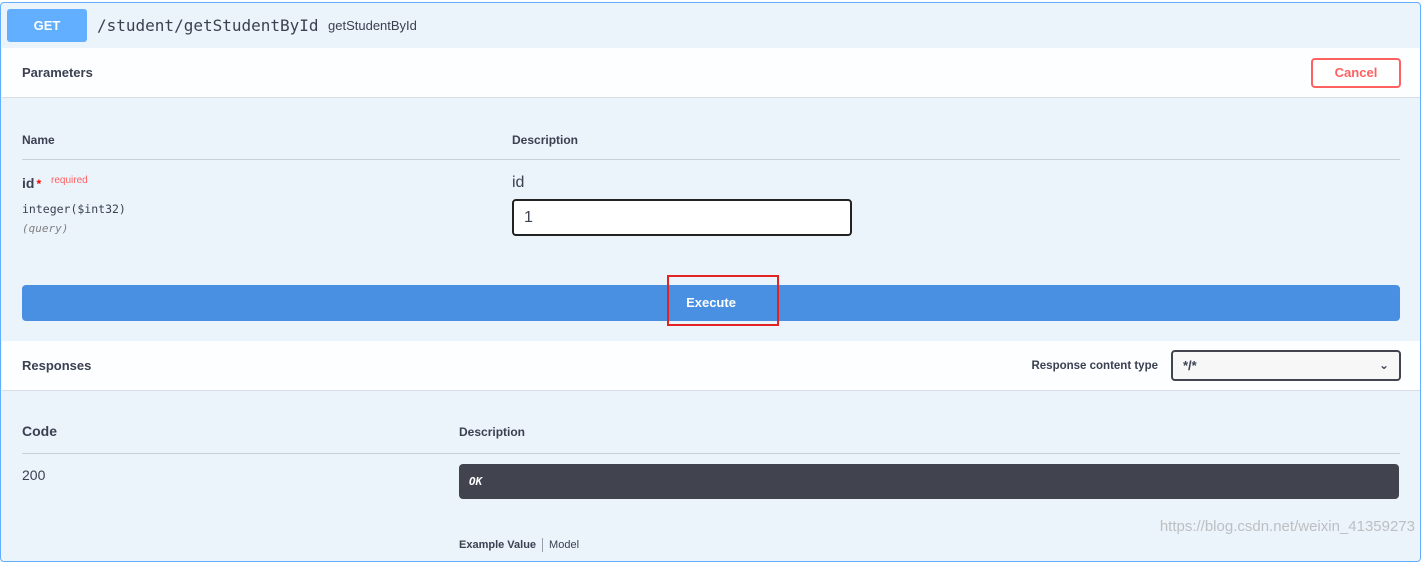 The width and height of the screenshot is (1423, 562). Describe the element at coordinates (711, 303) in the screenshot. I see `execute-button: Execute` at that location.